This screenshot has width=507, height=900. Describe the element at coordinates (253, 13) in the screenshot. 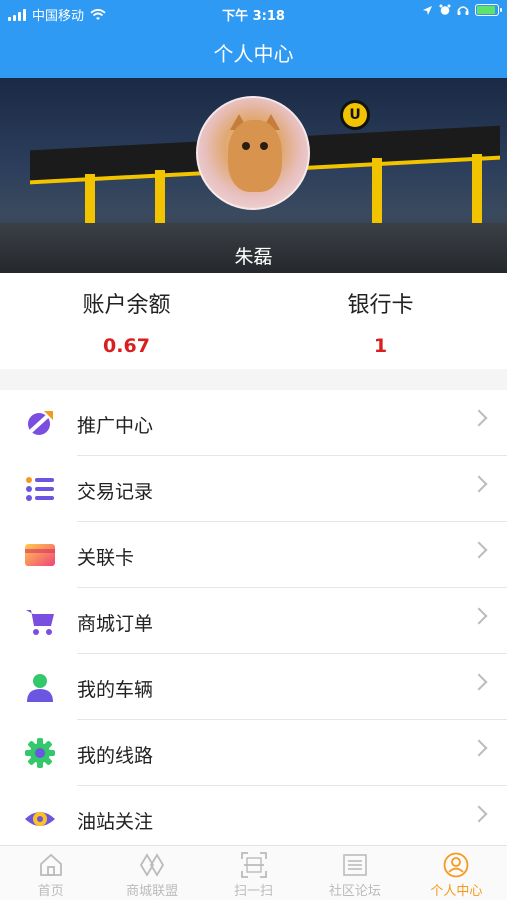

I see `status-bar: 中国移动 下午 3:18` at that location.